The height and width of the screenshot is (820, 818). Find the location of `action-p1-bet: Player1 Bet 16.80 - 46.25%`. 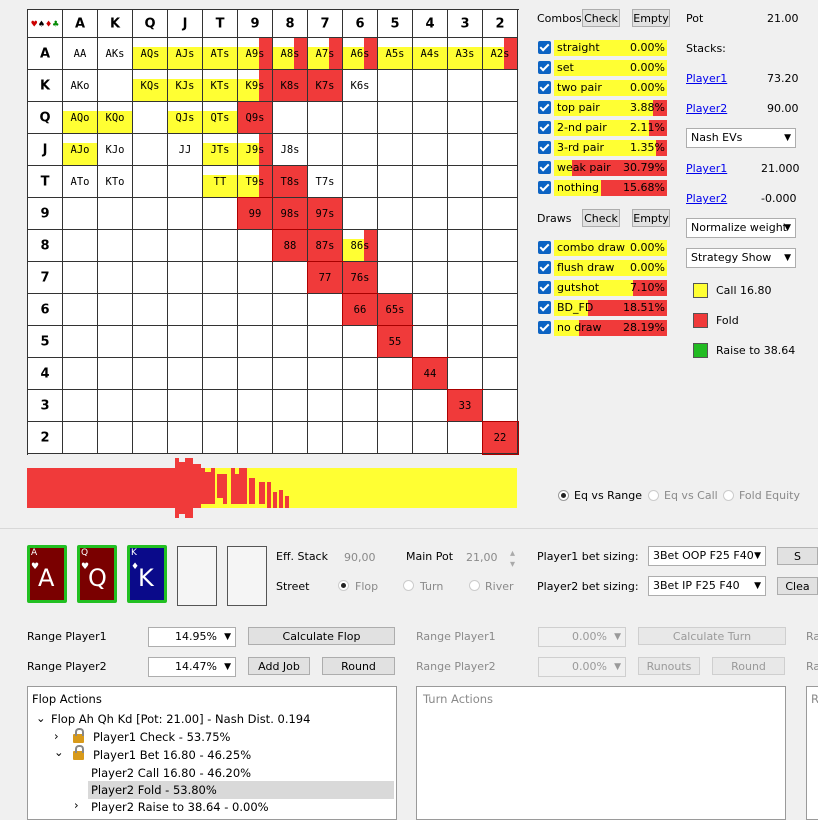

action-p1-bet: Player1 Bet 16.80 - 46.25% is located at coordinates (172, 755).